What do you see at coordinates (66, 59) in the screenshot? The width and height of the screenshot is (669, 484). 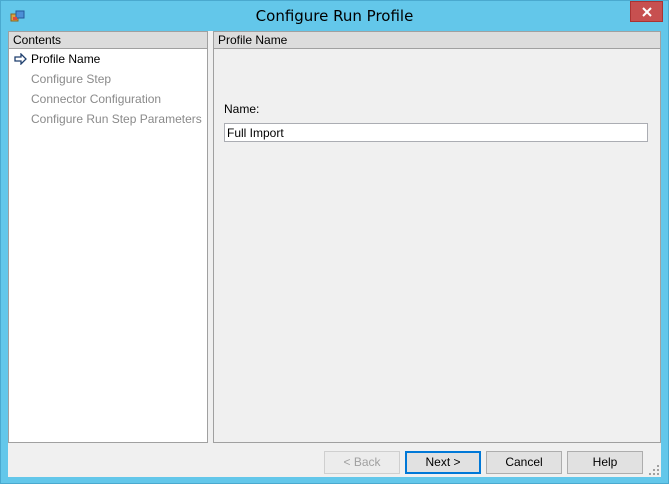 I see `step-item-label: Profile Name` at bounding box center [66, 59].